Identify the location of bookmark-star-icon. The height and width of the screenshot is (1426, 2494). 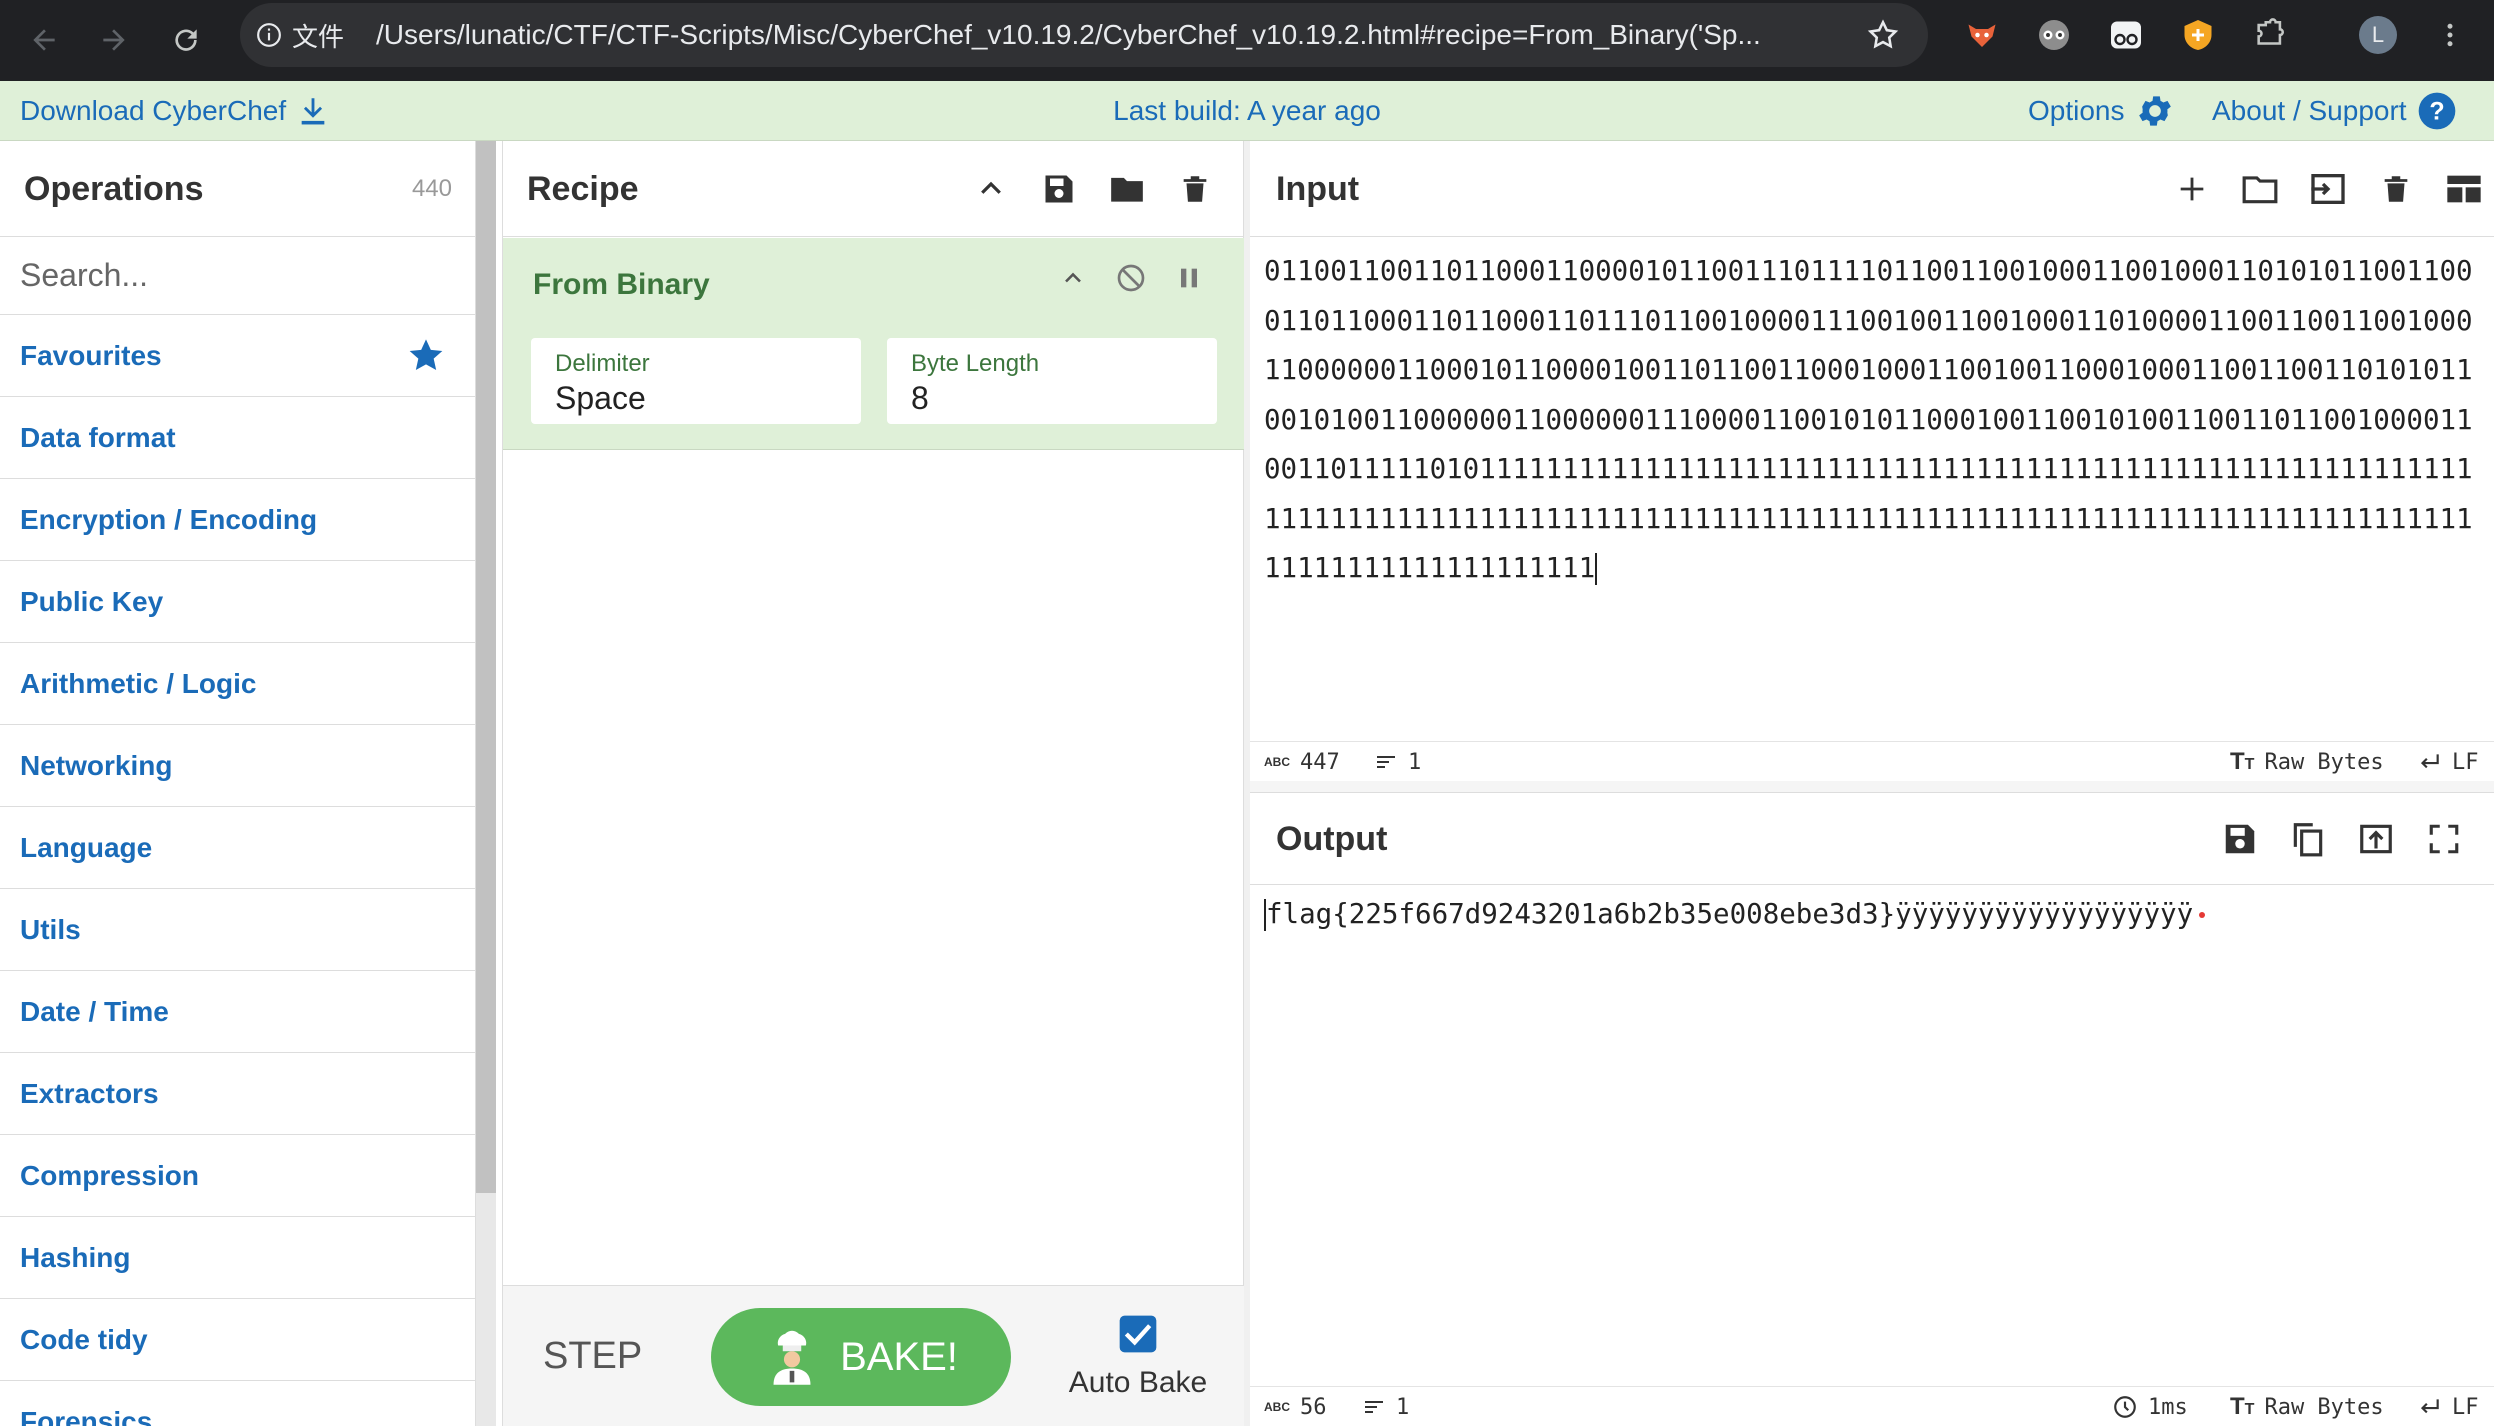
(1883, 35).